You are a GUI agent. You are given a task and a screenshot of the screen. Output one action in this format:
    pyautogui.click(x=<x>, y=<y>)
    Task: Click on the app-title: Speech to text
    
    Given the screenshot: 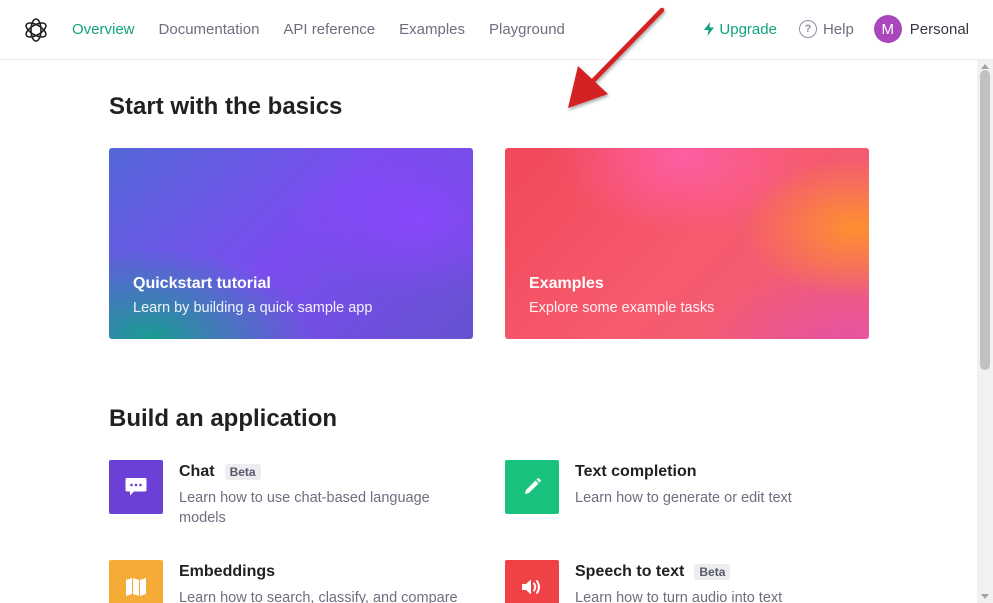 What is the action you would take?
    pyautogui.click(x=630, y=571)
    